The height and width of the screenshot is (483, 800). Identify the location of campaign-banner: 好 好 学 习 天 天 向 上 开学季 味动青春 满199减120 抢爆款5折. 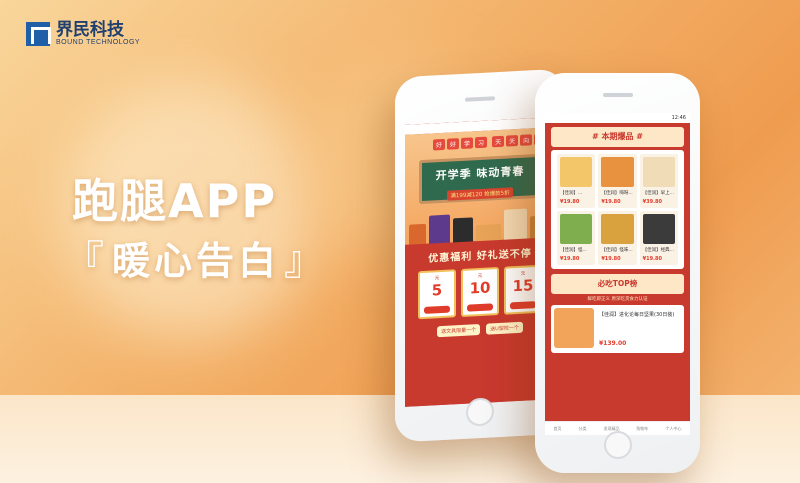
(480, 189).